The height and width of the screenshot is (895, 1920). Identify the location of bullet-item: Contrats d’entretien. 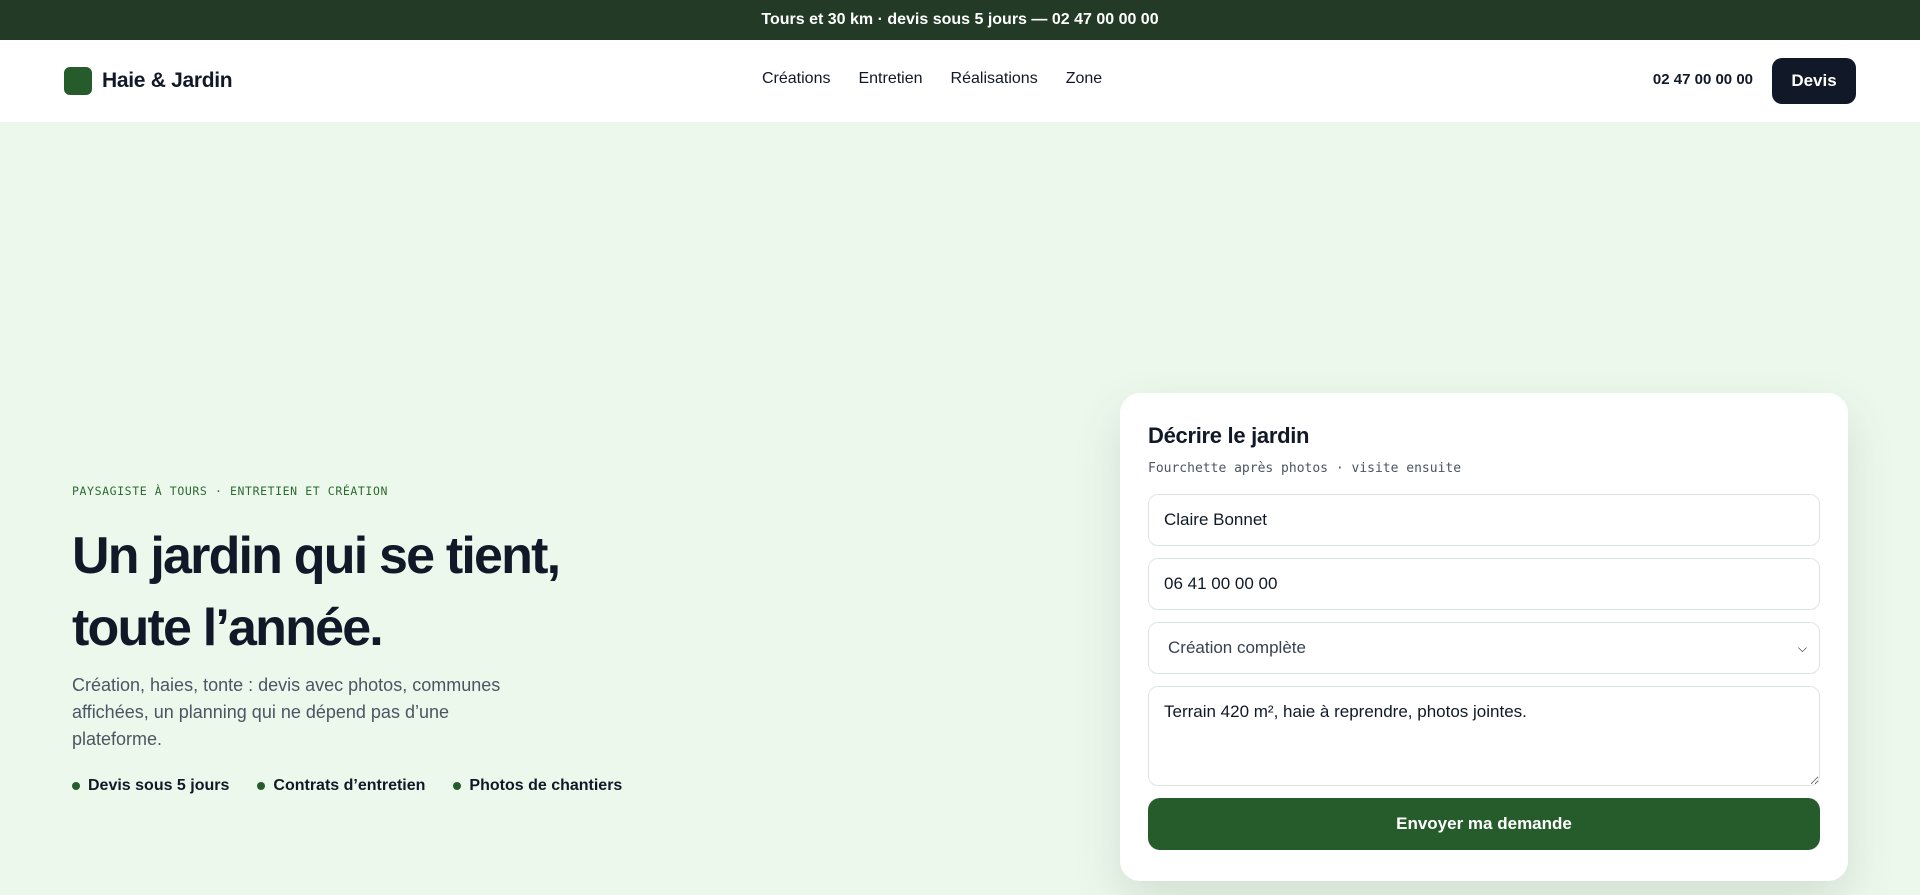
(341, 786).